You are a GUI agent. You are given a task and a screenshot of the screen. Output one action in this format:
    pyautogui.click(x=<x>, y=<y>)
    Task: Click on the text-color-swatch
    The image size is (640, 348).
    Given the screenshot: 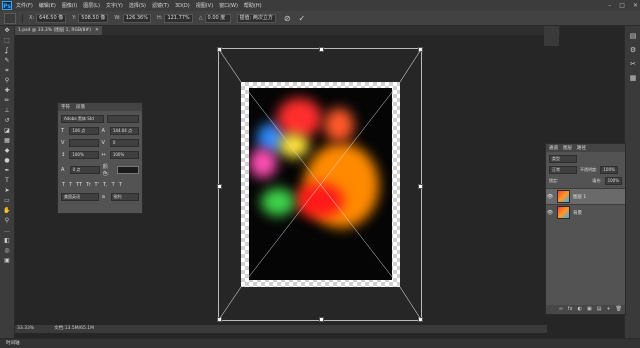 What is the action you would take?
    pyautogui.click(x=128, y=170)
    